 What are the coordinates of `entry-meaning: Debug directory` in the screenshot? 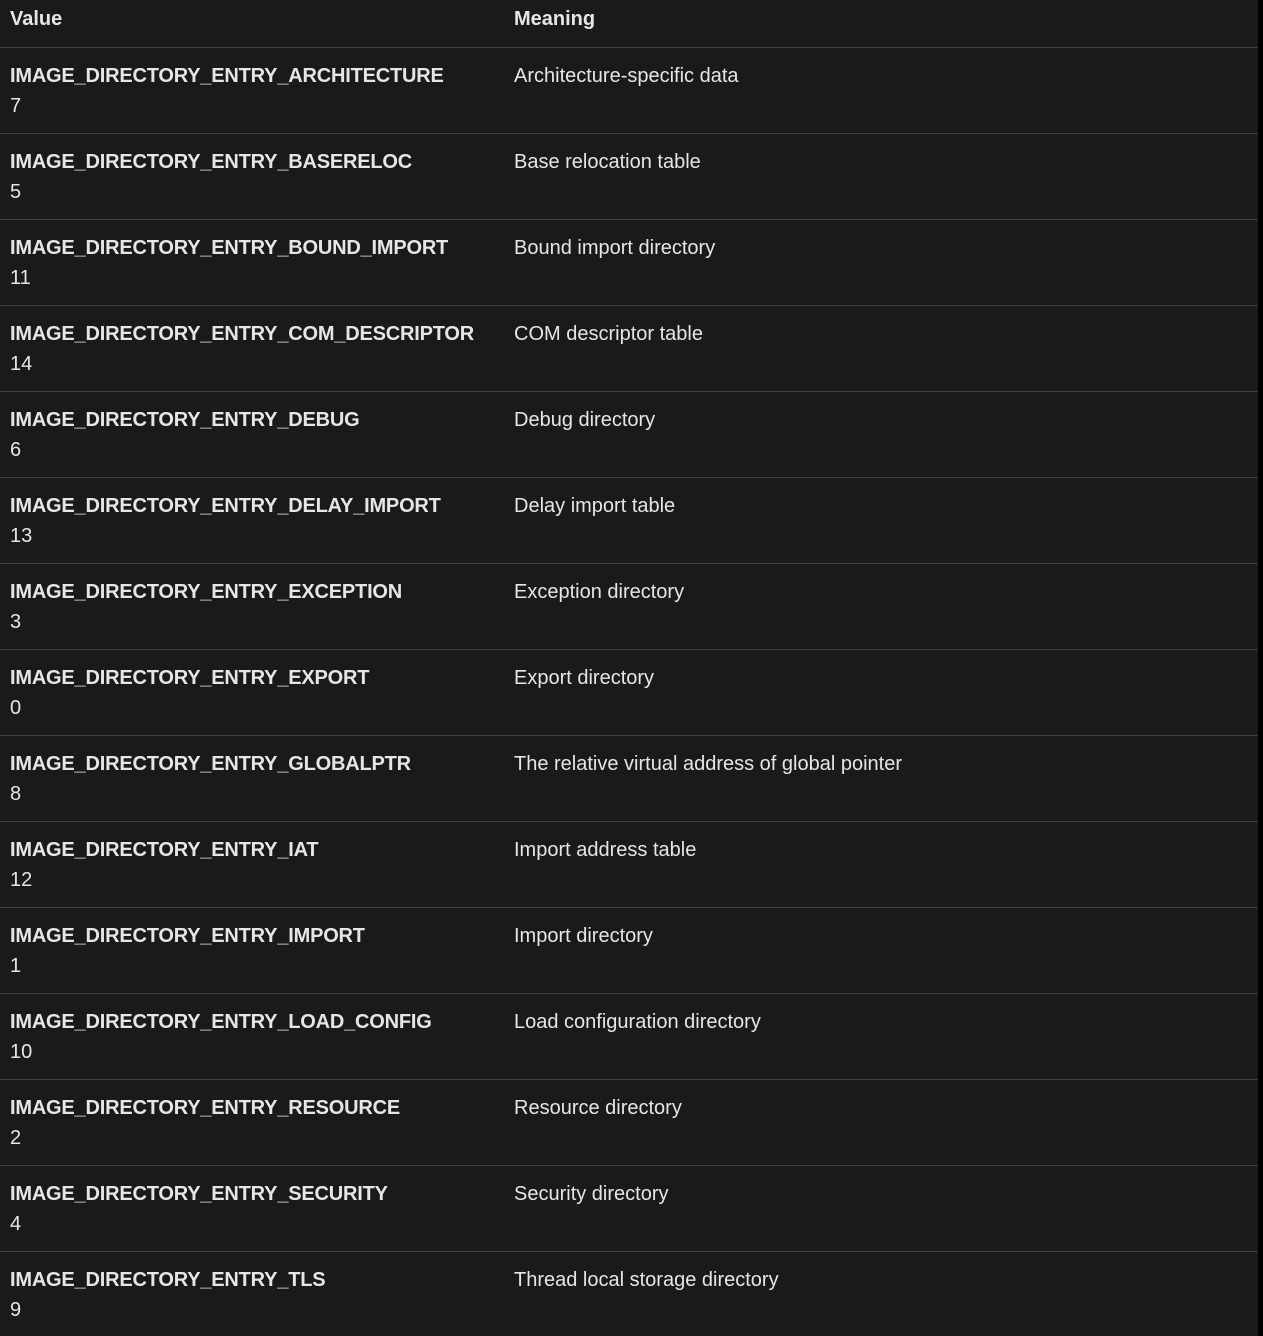 It's located at (585, 420).